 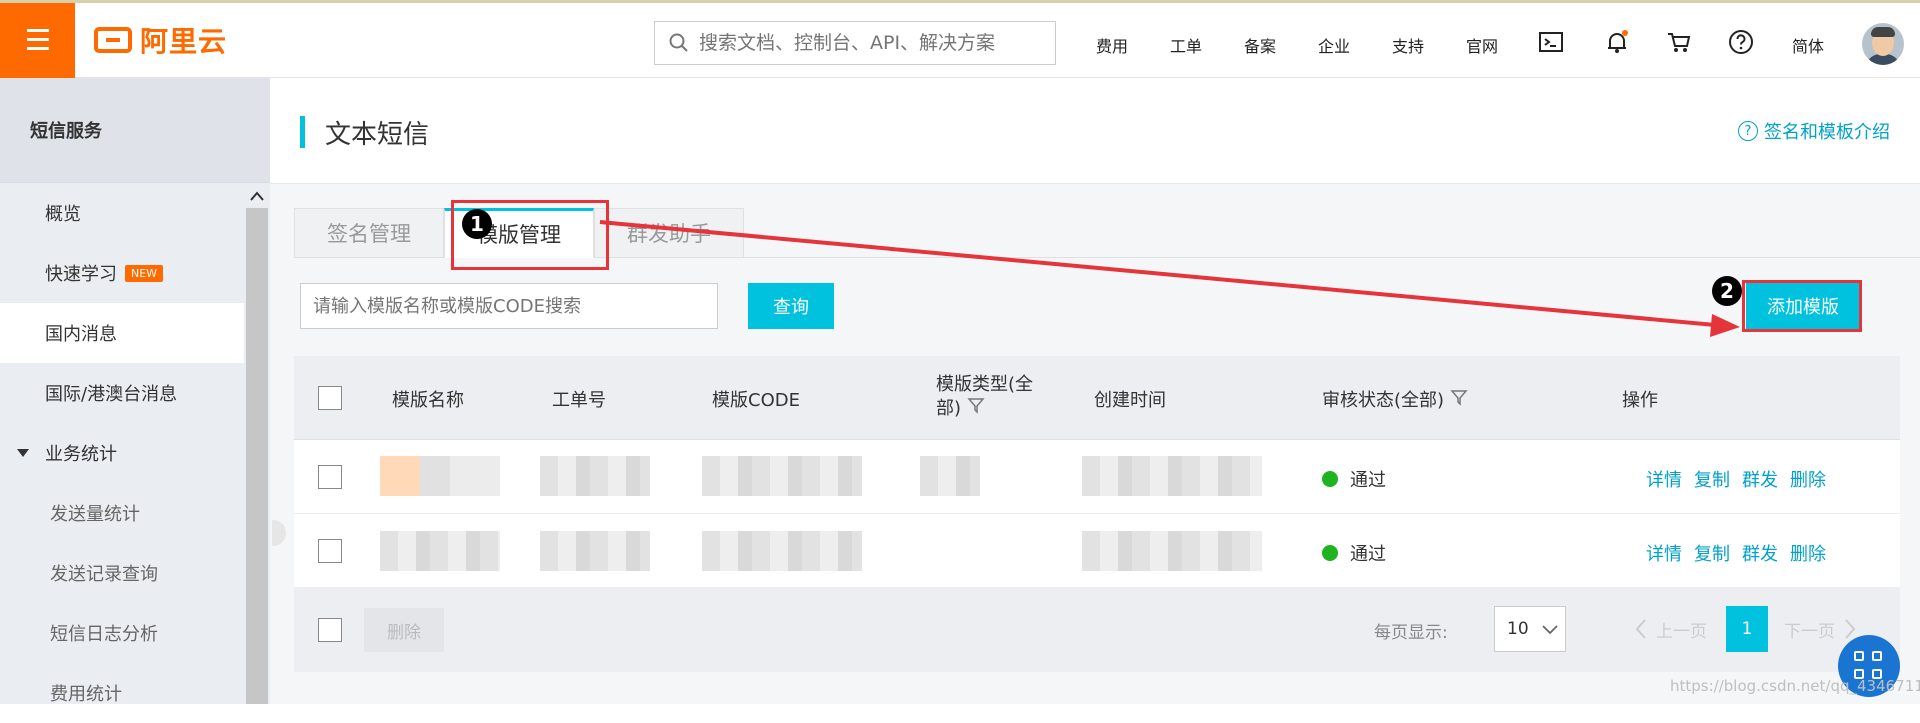 I want to click on scroll-up-icon, so click(x=257, y=196).